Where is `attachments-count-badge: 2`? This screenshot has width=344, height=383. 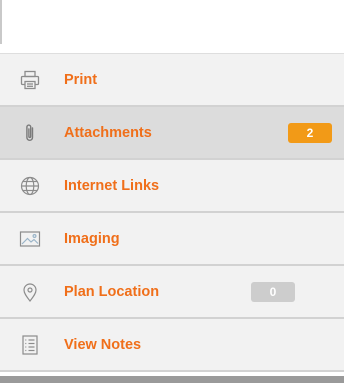 attachments-count-badge: 2 is located at coordinates (310, 132).